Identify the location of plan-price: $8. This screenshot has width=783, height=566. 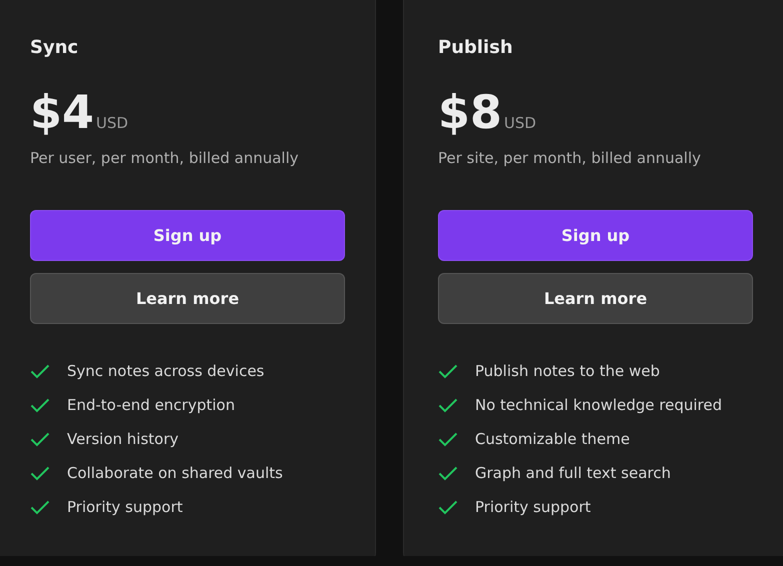
(470, 112).